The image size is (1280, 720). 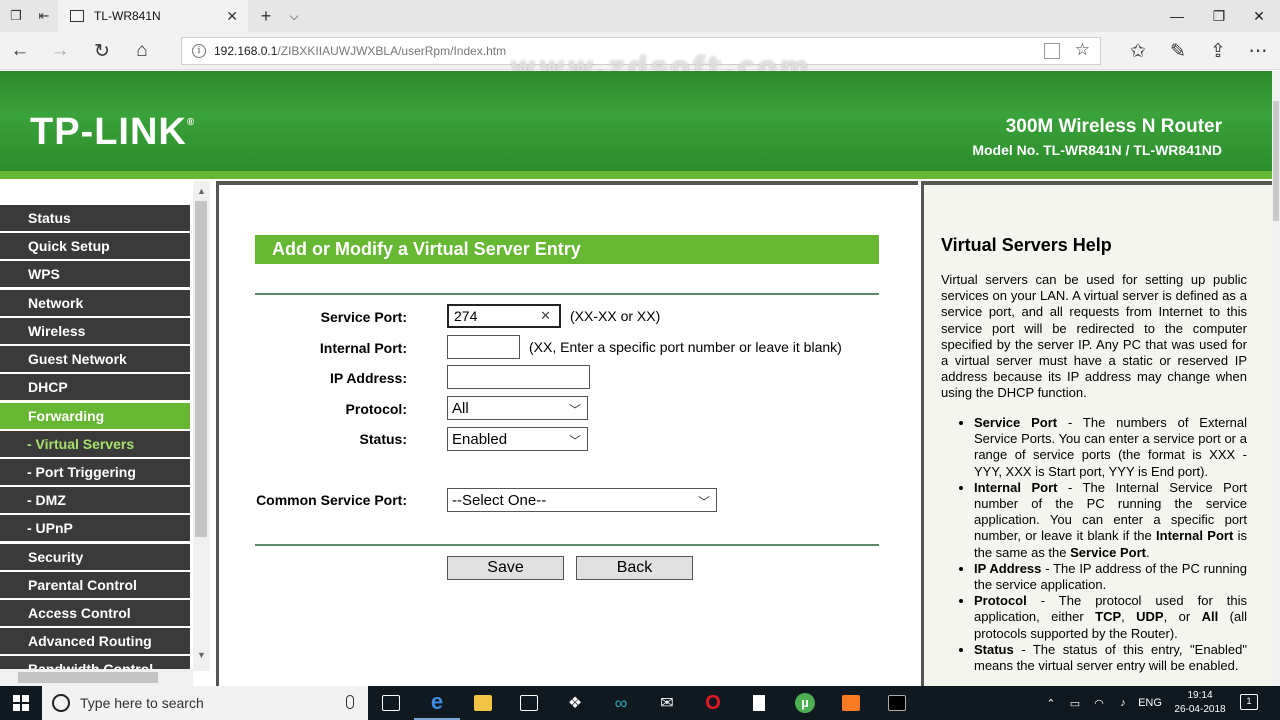 I want to click on file-explorer-icon, so click(x=483, y=703).